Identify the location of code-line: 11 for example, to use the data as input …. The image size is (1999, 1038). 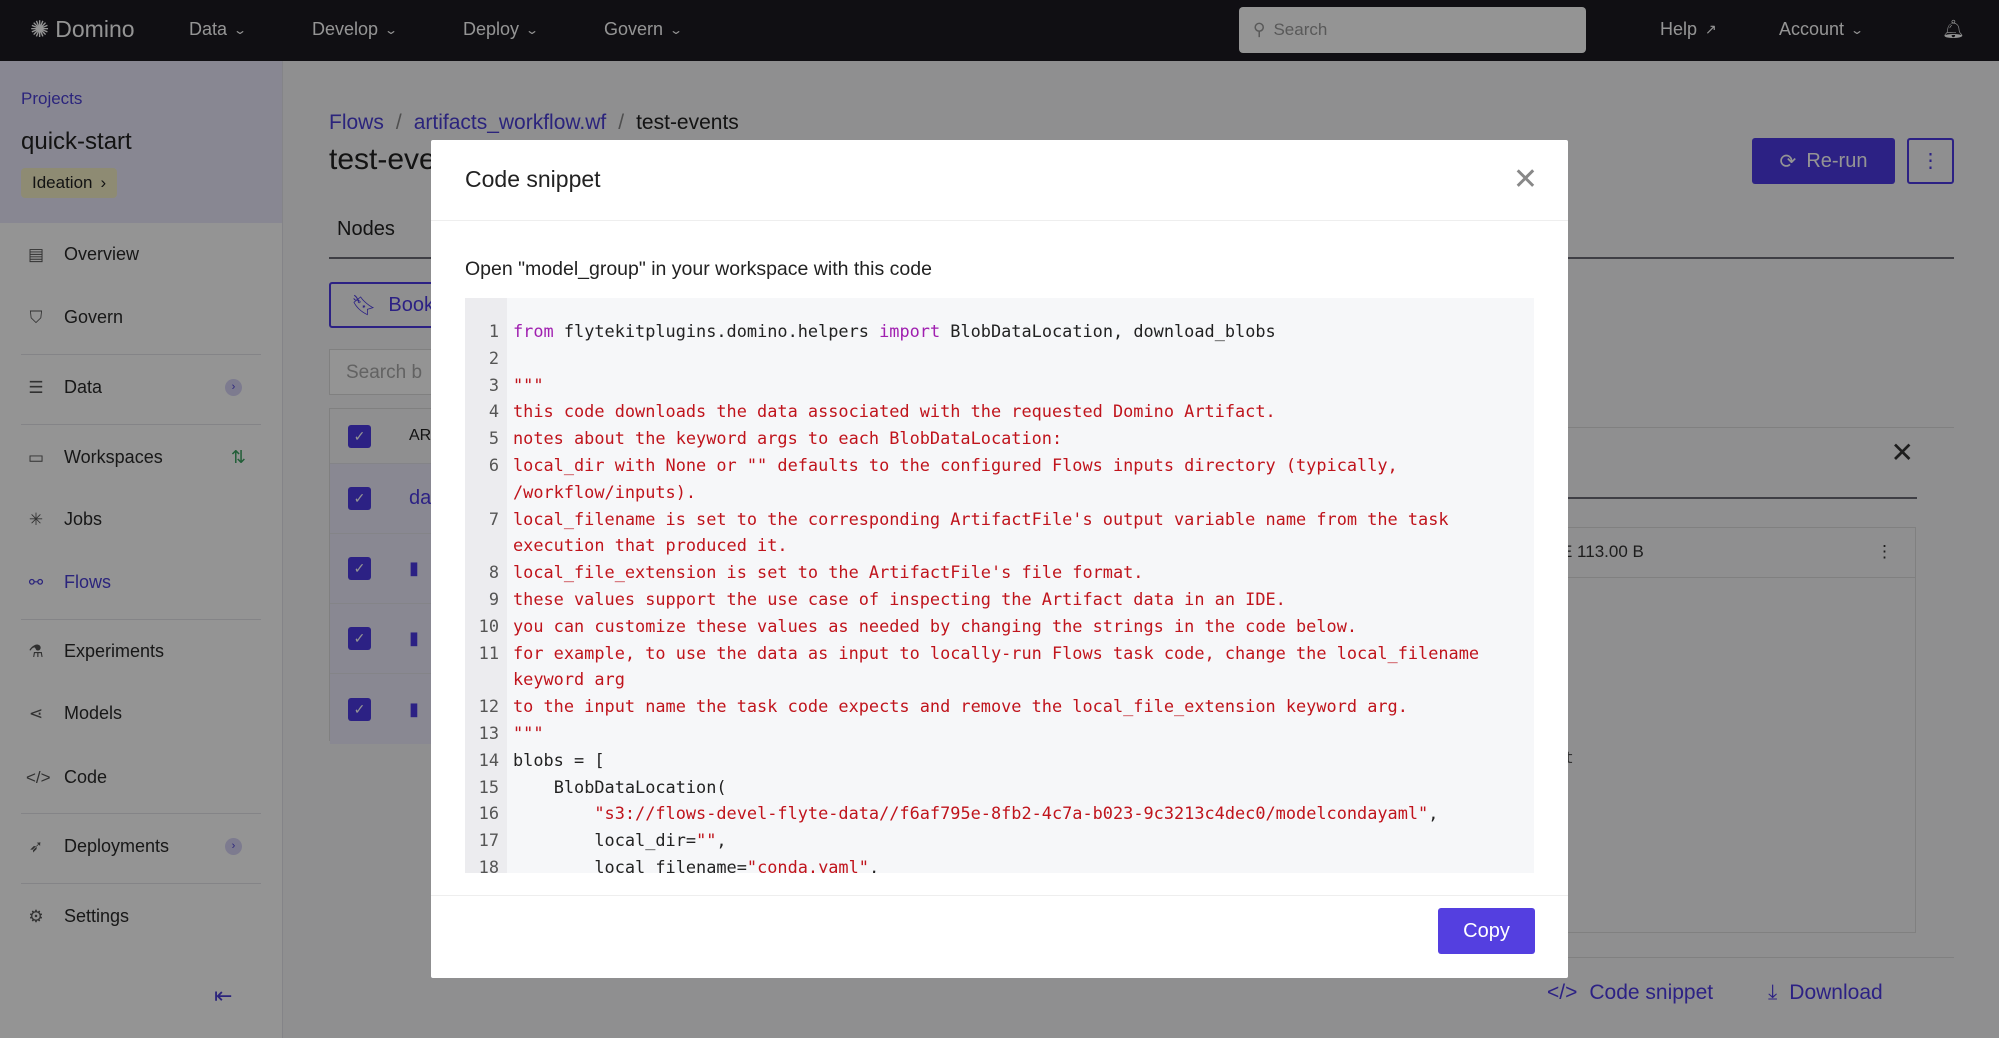
(999, 667).